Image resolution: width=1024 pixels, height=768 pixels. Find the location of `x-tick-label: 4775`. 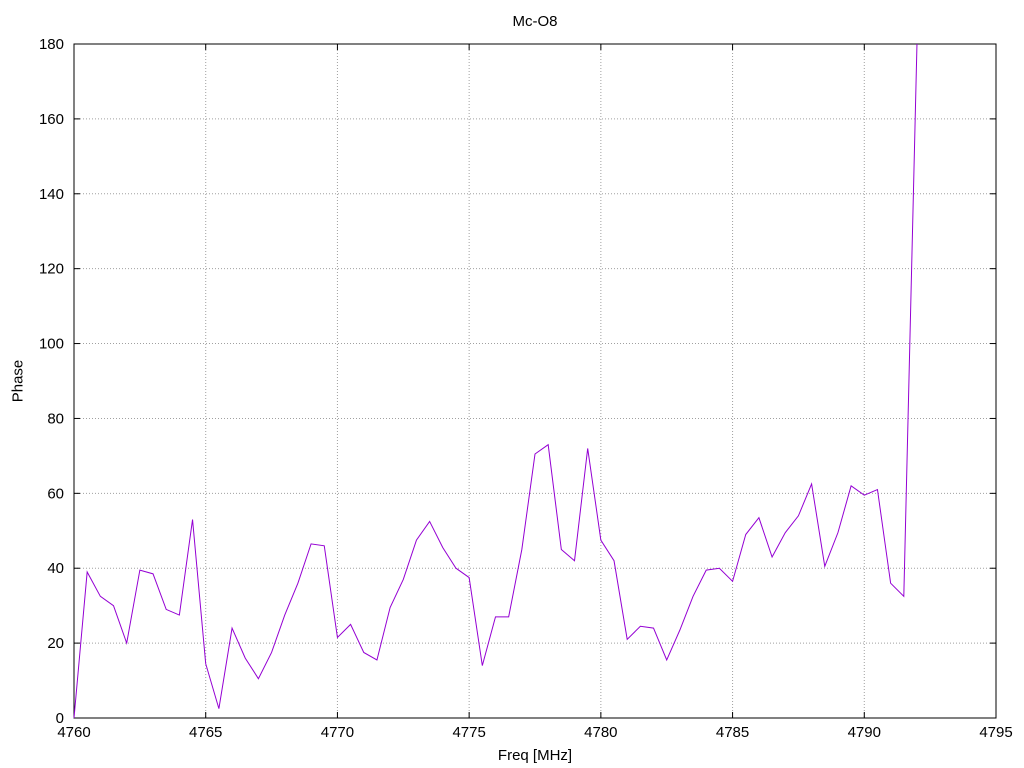

x-tick-label: 4775 is located at coordinates (468, 732).